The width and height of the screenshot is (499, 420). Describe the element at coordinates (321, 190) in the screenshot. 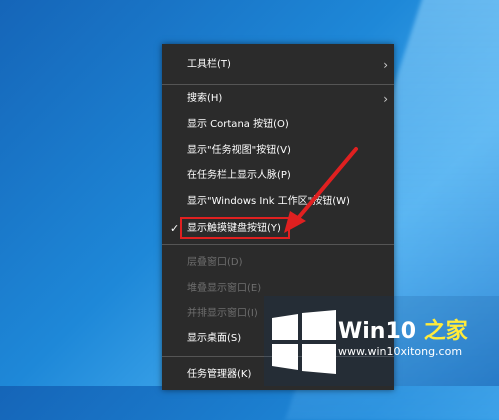

I see `annotation-arrow-icon` at that location.